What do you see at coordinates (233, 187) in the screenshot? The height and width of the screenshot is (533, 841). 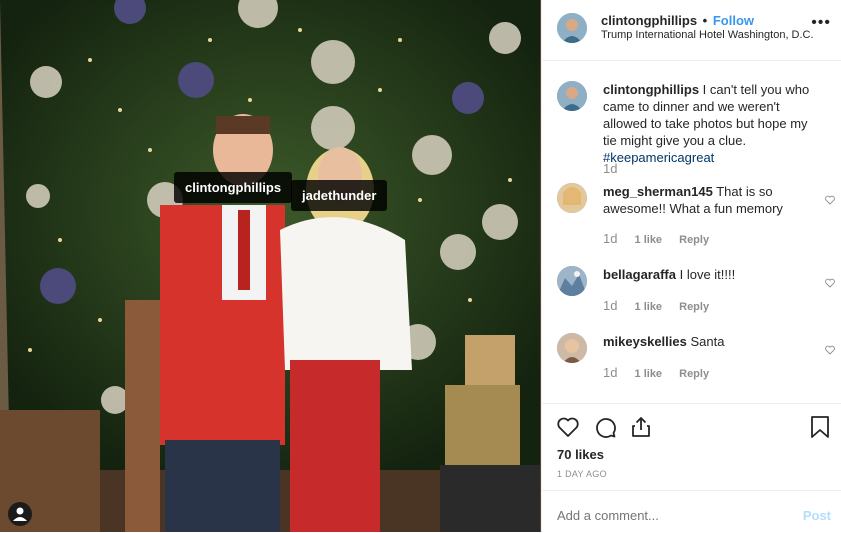 I see `user-tag: clintongphillips` at bounding box center [233, 187].